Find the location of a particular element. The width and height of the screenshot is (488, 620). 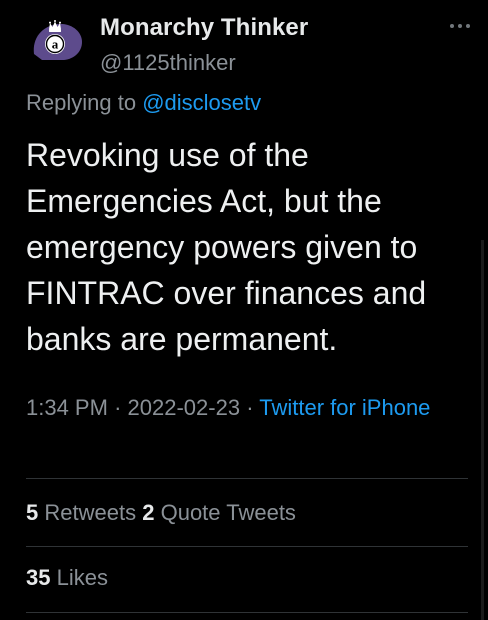

more-options-button is located at coordinates (460, 24).